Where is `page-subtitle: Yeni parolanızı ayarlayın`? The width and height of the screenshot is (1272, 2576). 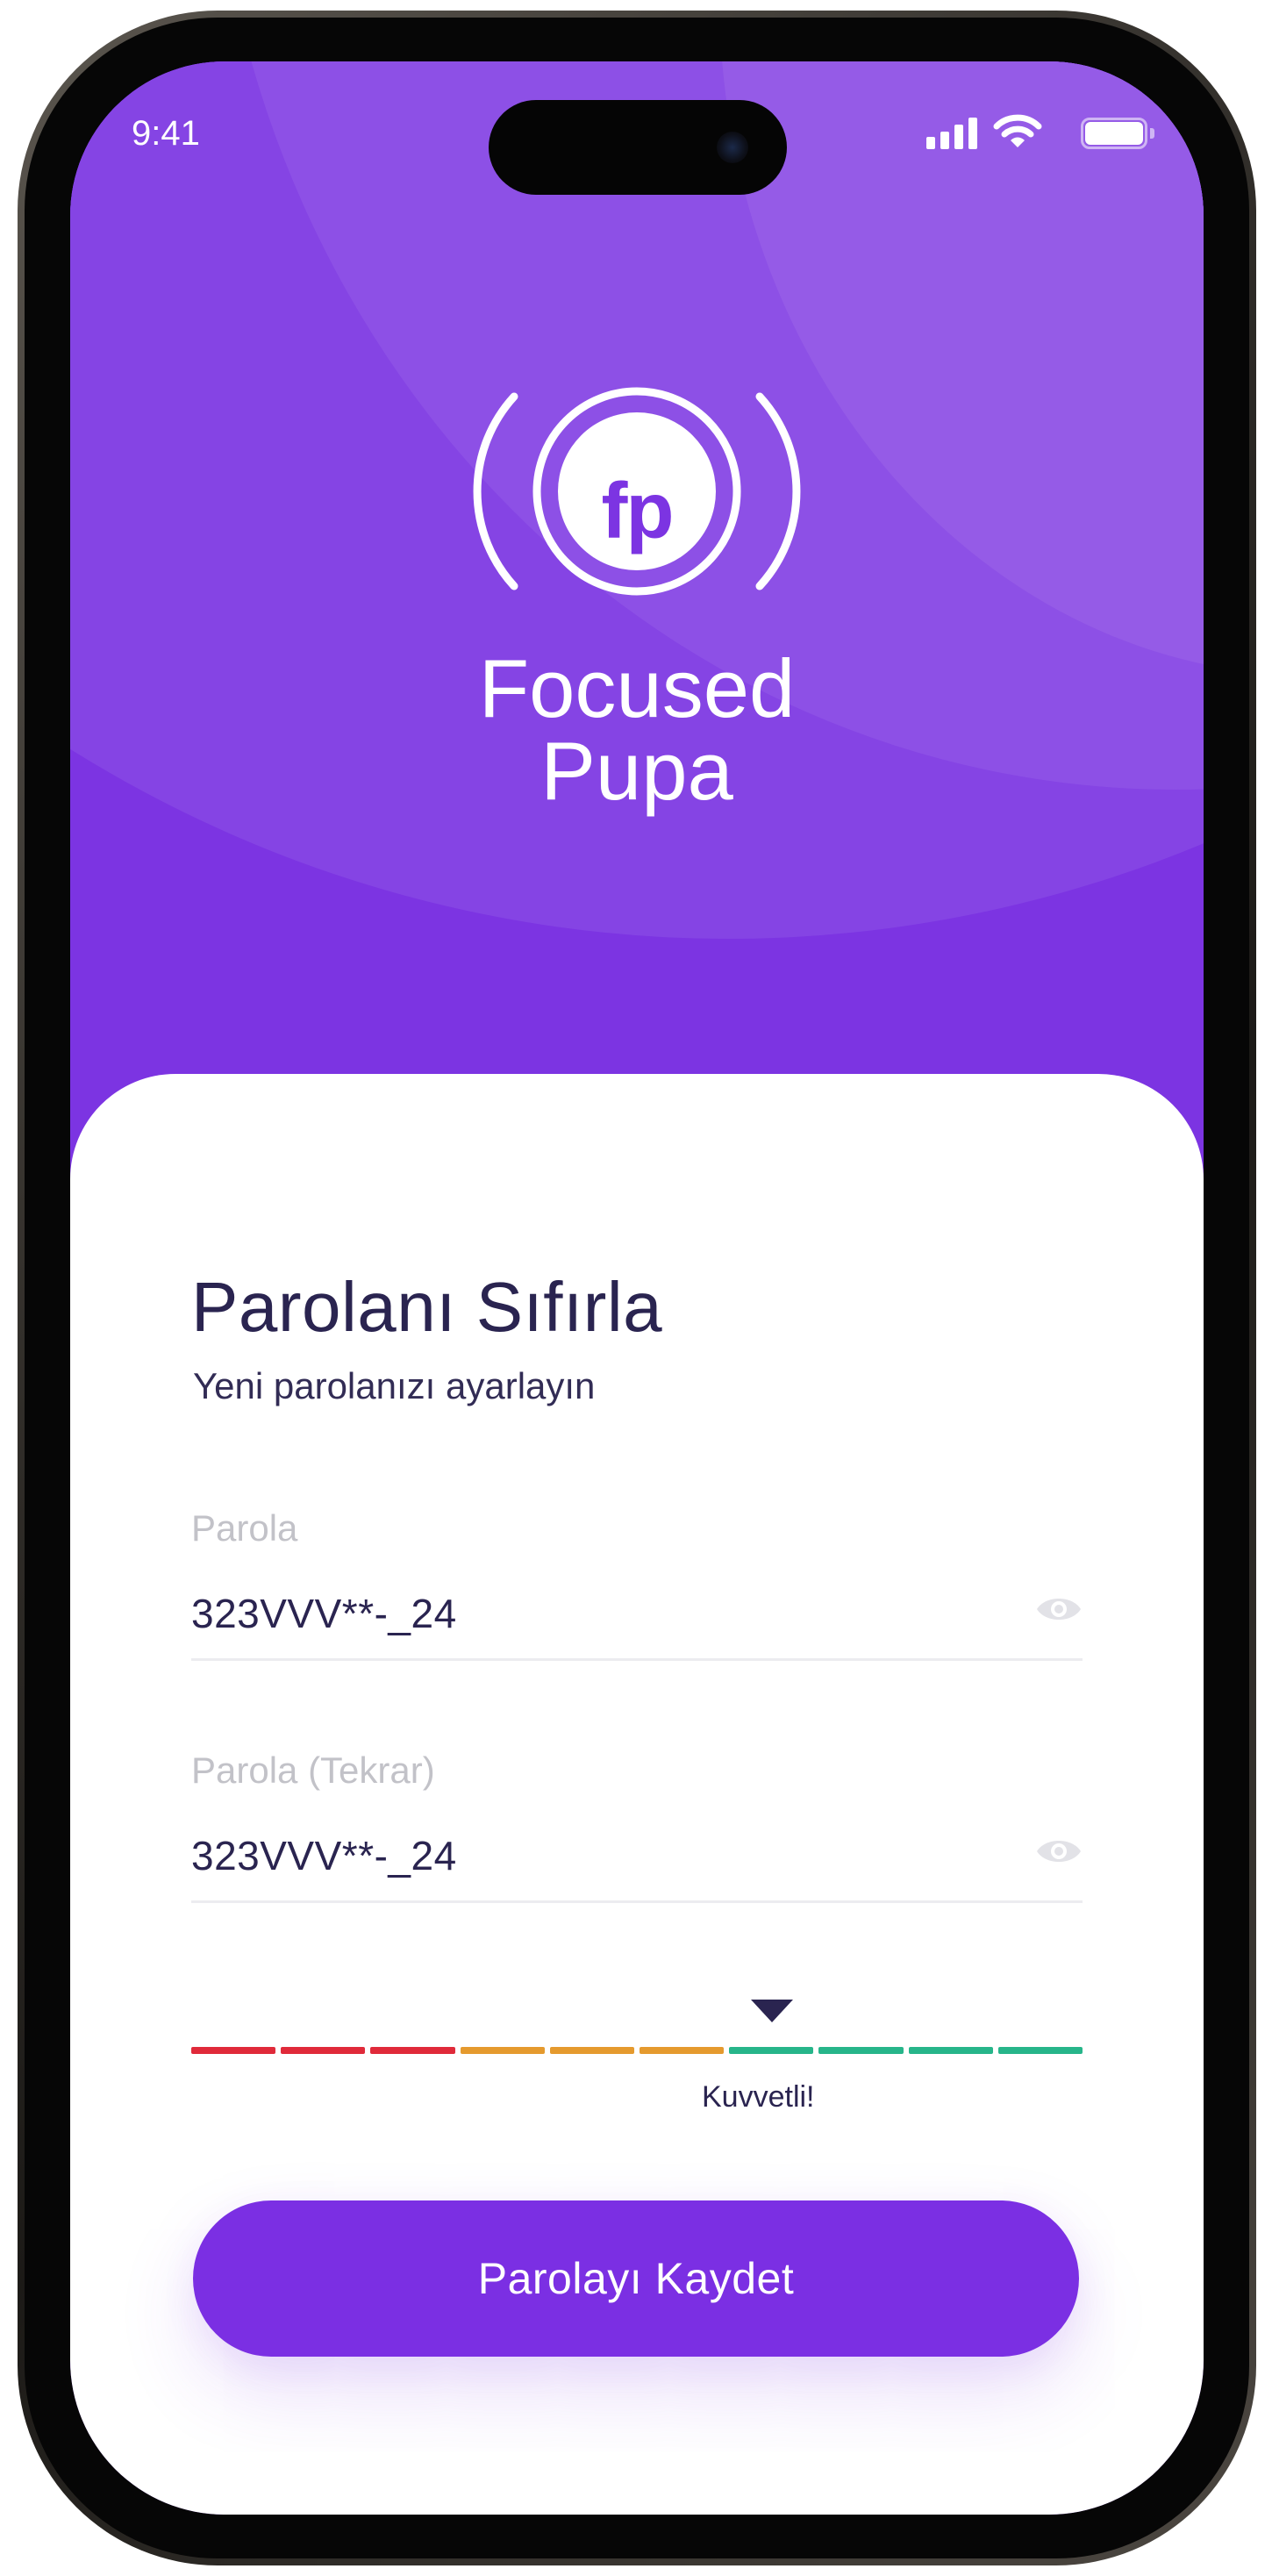 page-subtitle: Yeni parolanızı ayarlayın is located at coordinates (394, 1385).